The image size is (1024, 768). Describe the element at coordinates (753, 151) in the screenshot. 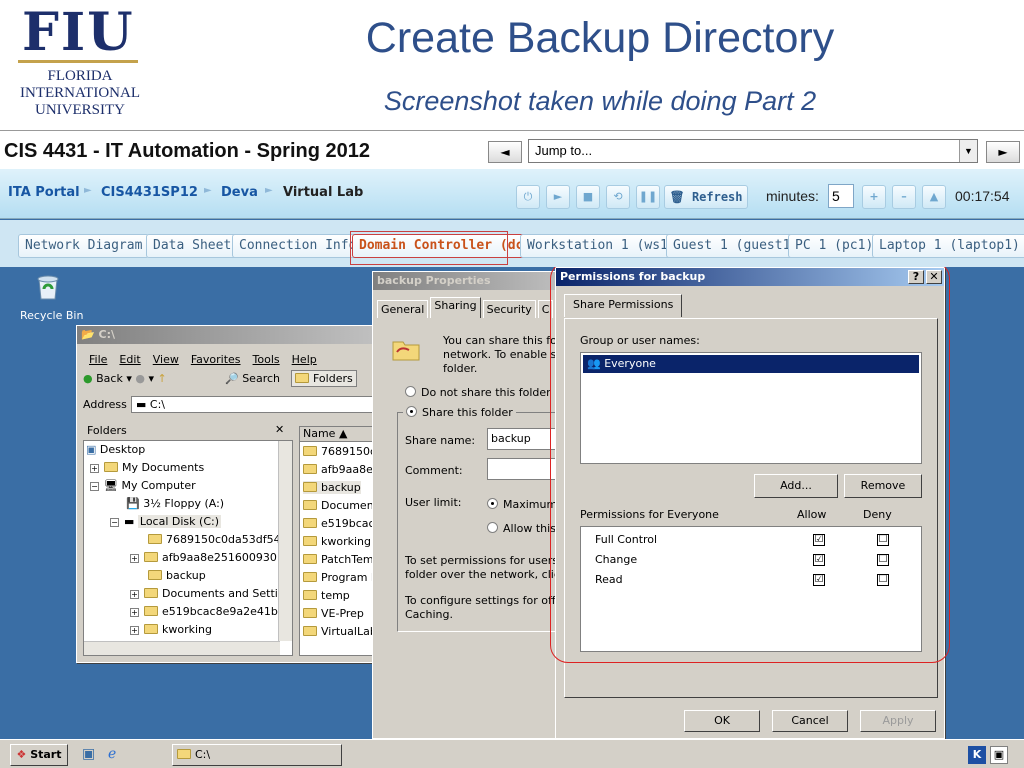

I see `jump-to-select: Jump to... ▼` at that location.